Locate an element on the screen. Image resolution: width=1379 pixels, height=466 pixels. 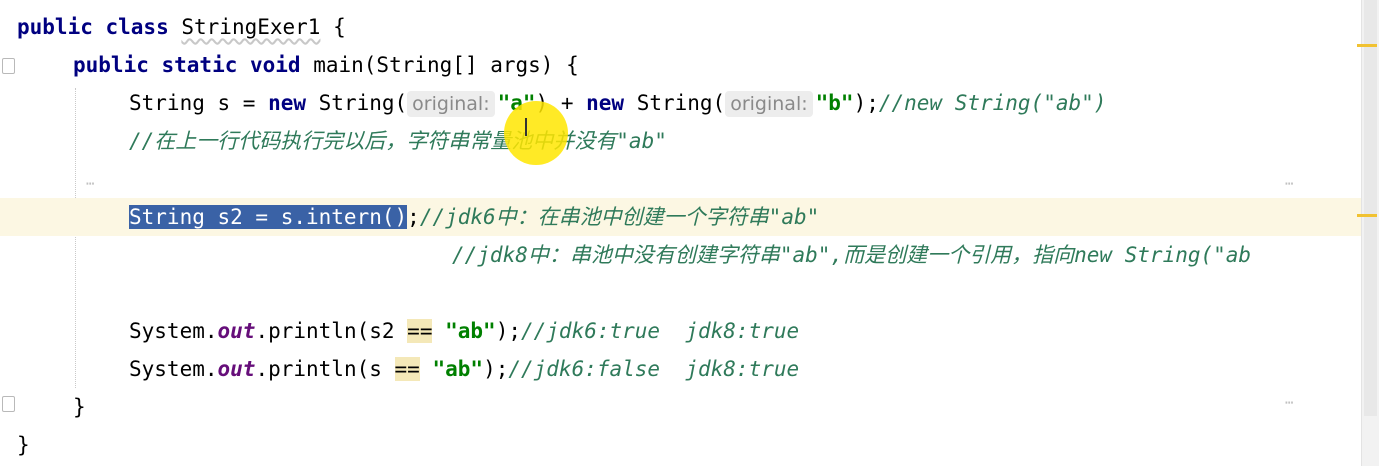
code-line-12: } is located at coordinates (698, 445).